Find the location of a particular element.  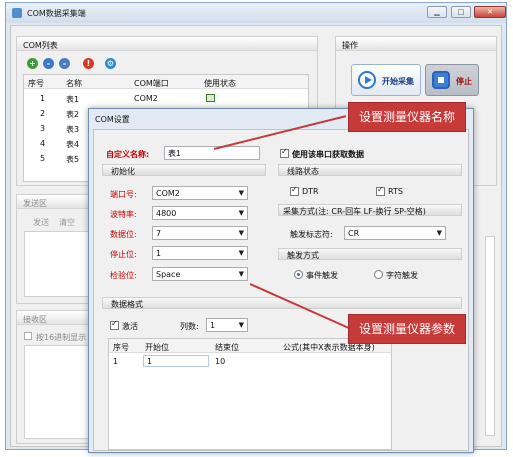

dtr-checkbox is located at coordinates (294, 191).